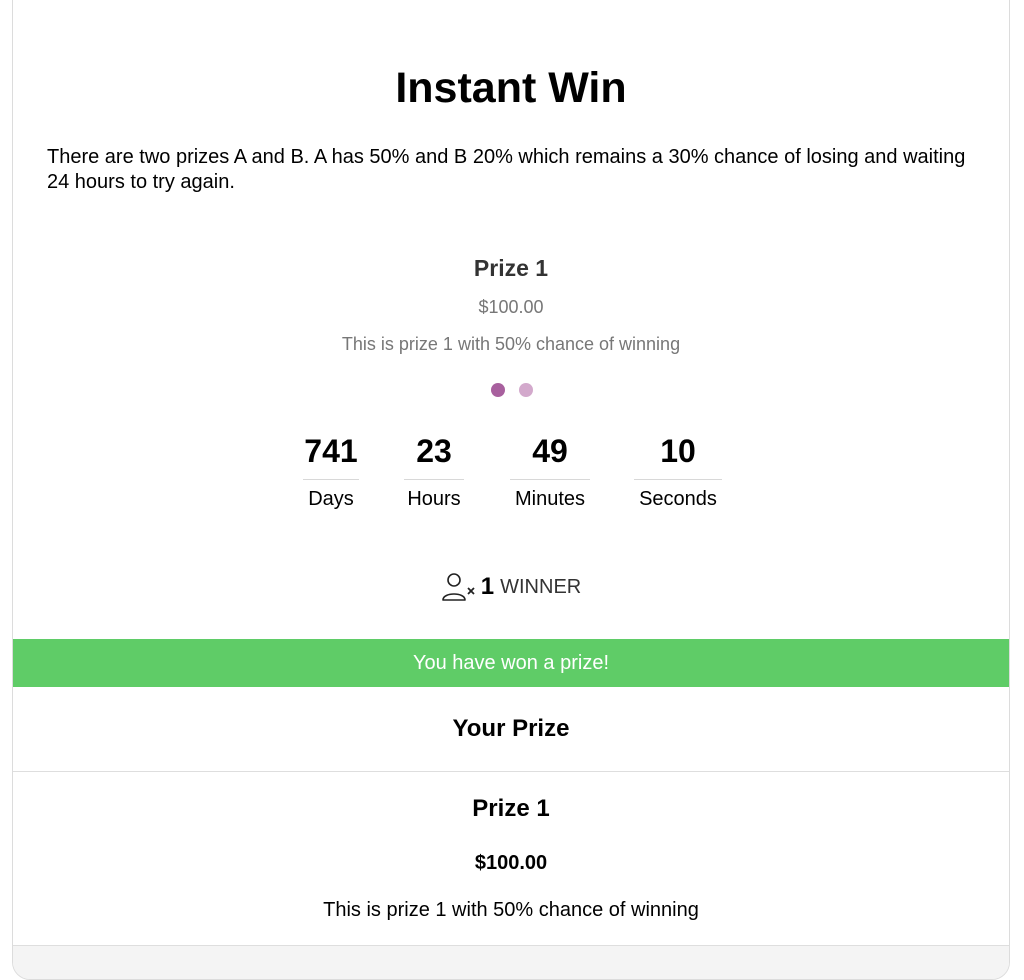 Image resolution: width=1024 pixels, height=980 pixels. What do you see at coordinates (511, 88) in the screenshot?
I see `page-title: Instant Win` at bounding box center [511, 88].